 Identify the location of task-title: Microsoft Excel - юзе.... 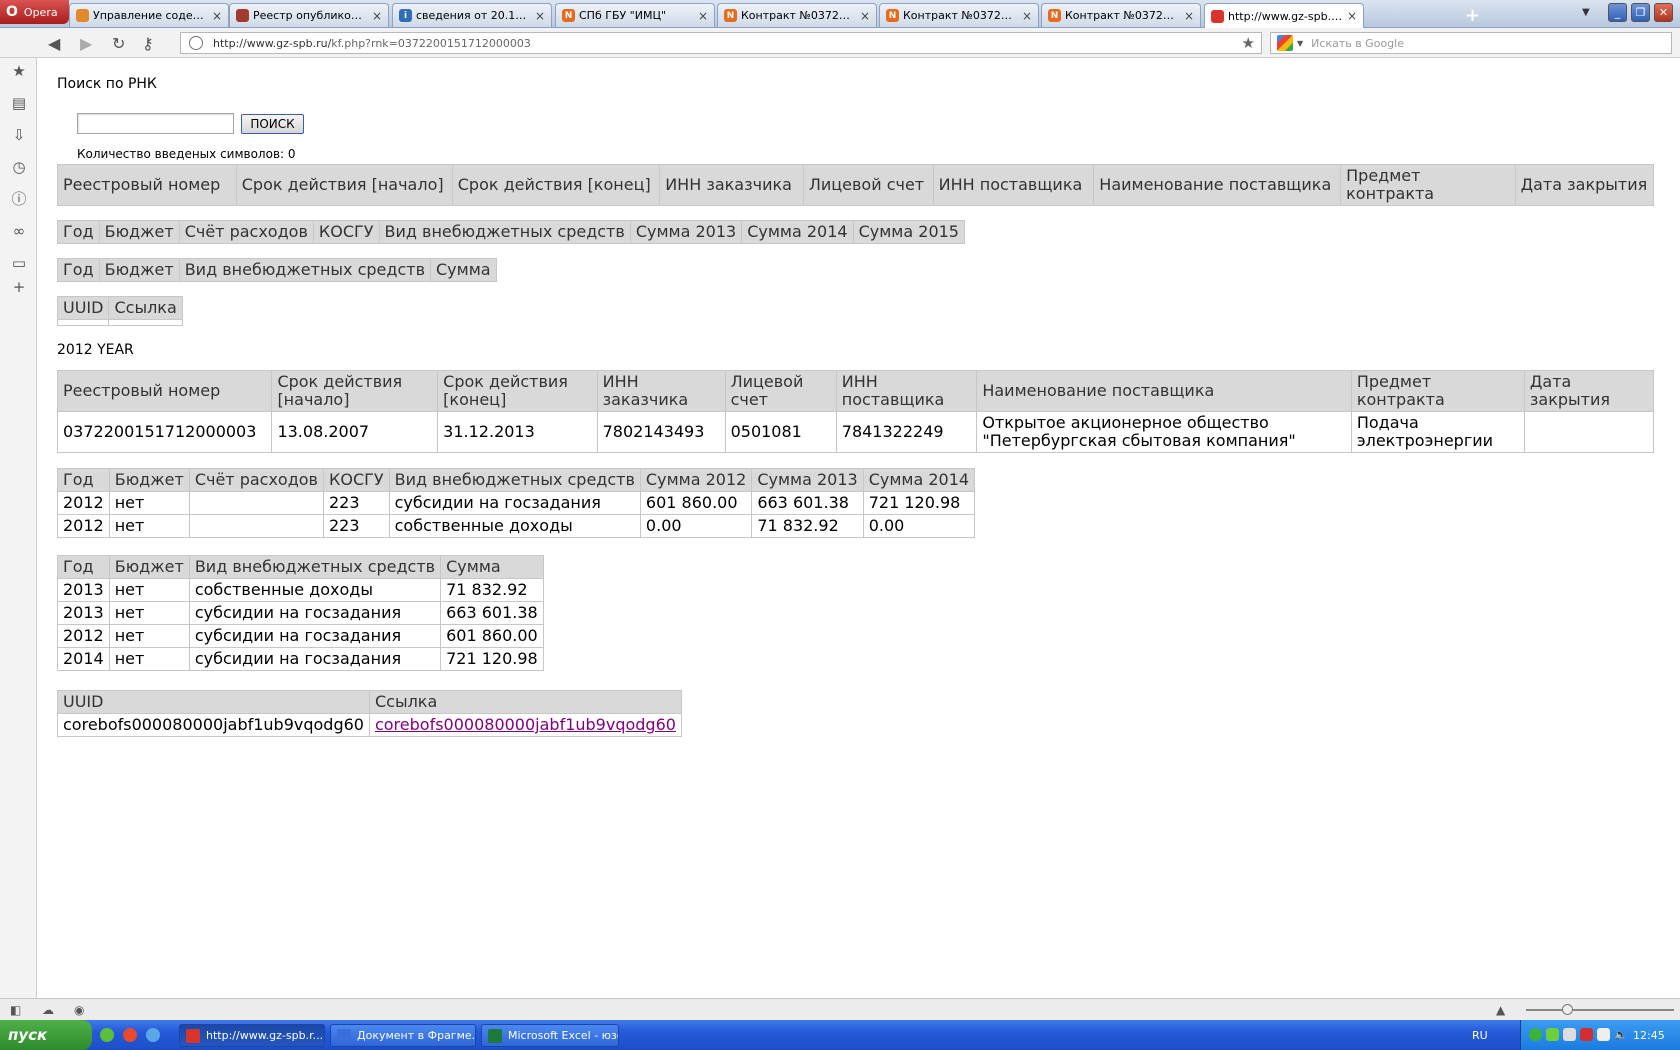
(563, 1035).